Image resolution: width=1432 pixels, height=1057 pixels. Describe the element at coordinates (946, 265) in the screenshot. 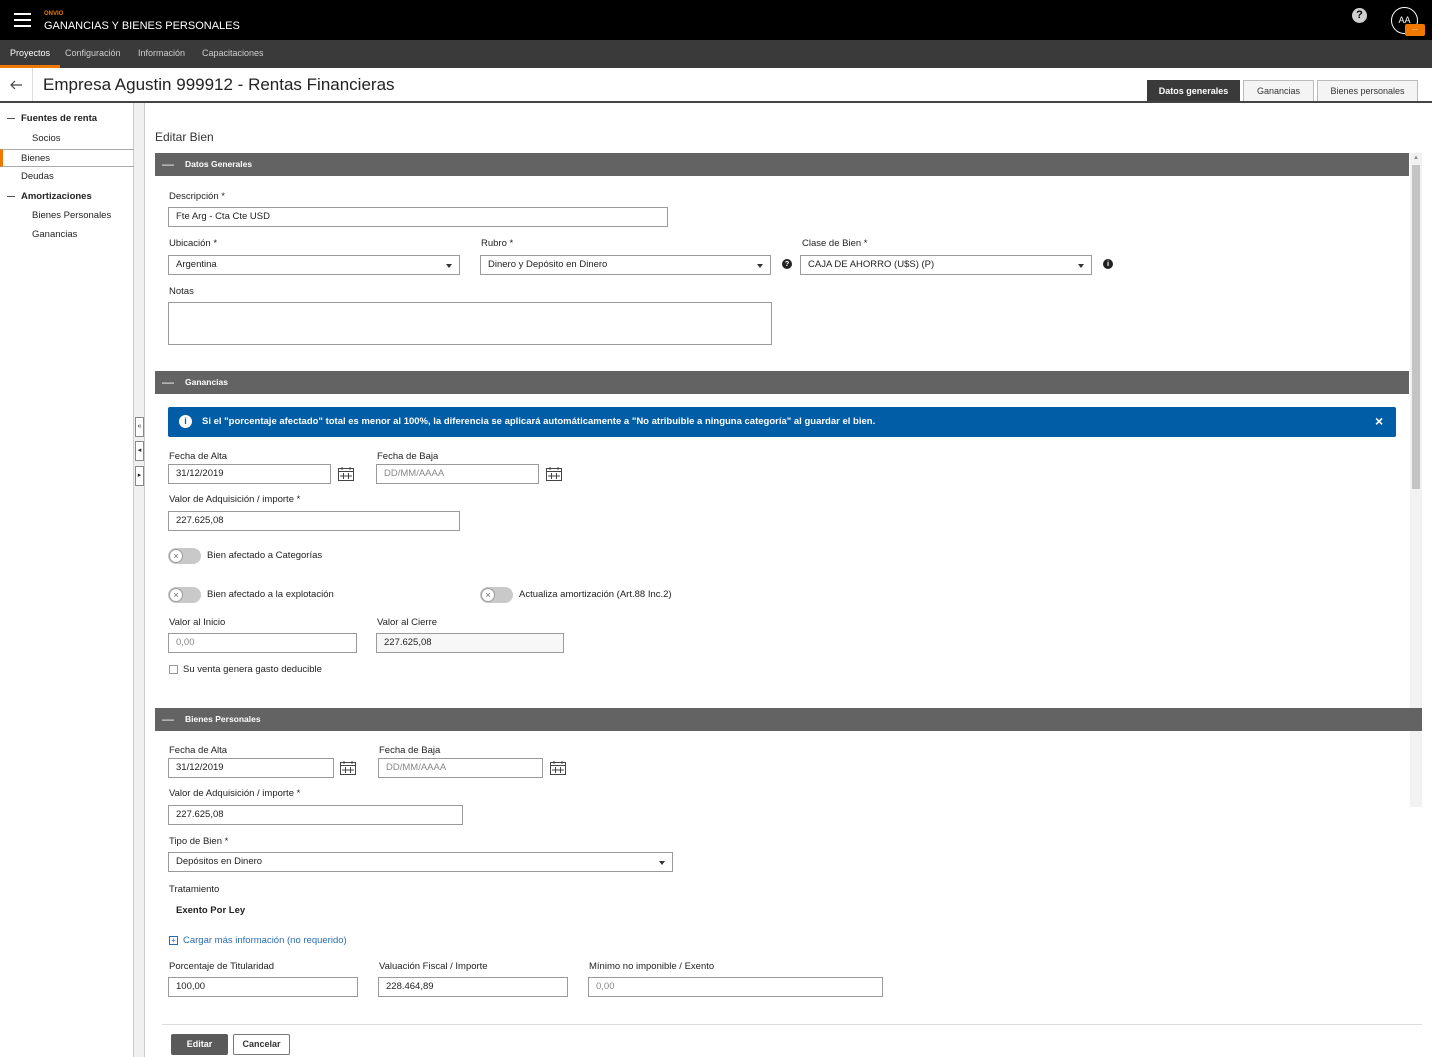

I see `clase-bien-select: CAJA DE AHORRO (U$S) (P)` at that location.